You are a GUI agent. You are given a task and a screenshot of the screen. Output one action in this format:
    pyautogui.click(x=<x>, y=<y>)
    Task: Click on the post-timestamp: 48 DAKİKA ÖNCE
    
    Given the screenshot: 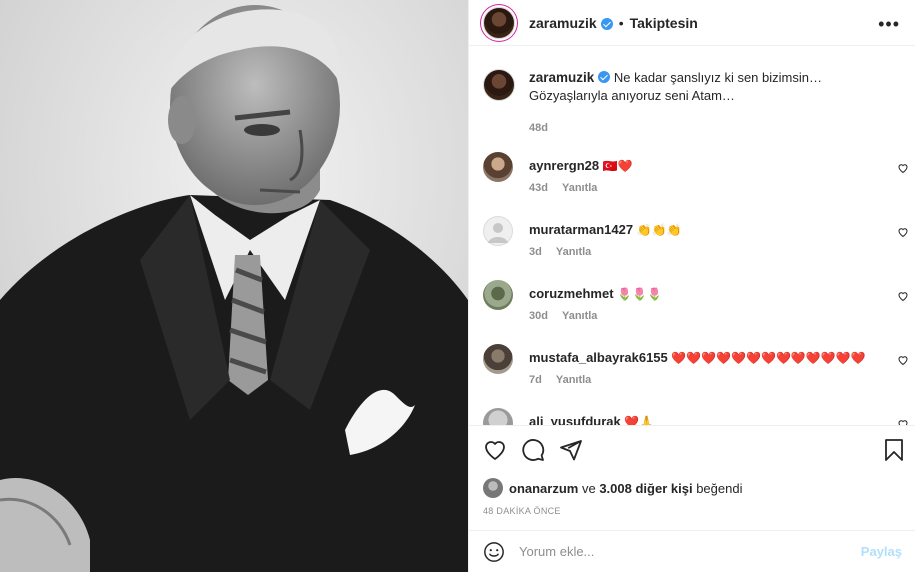 What is the action you would take?
    pyautogui.click(x=522, y=511)
    